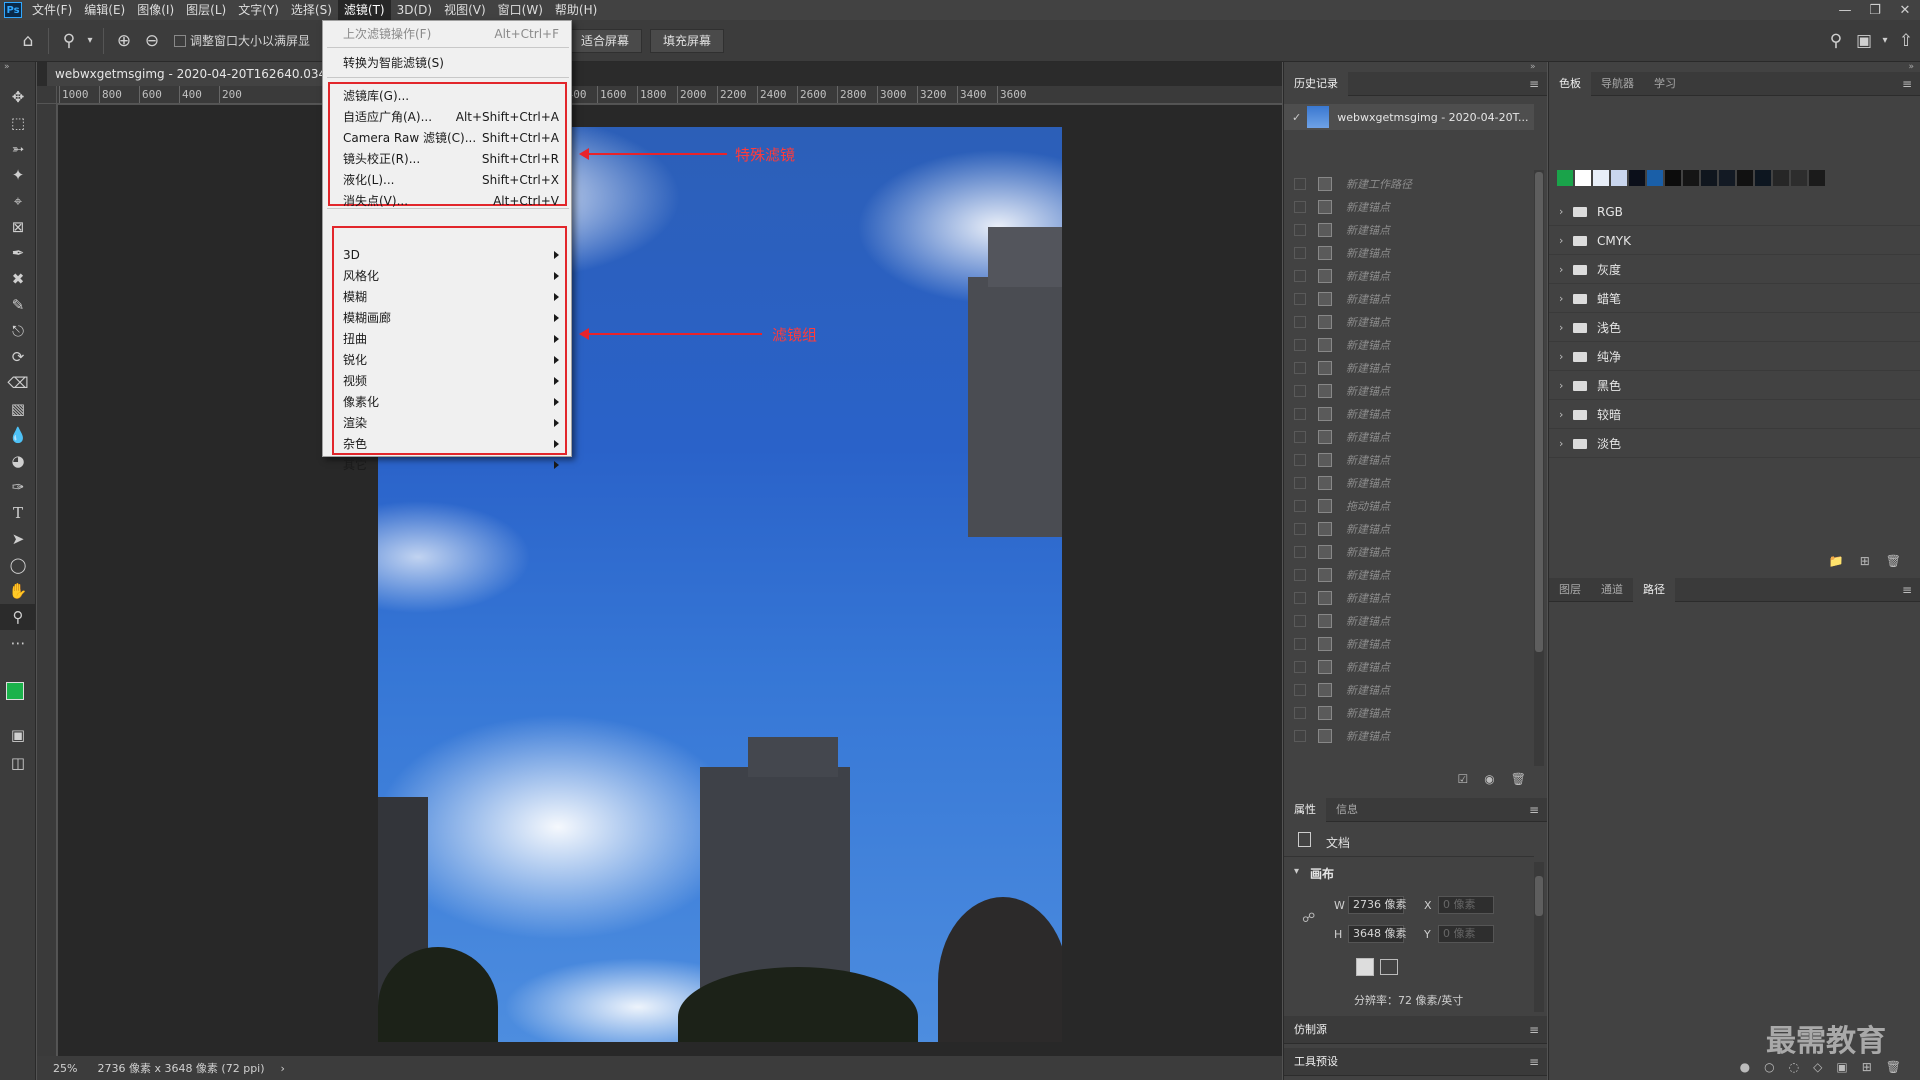 Image resolution: width=1920 pixels, height=1080 pixels. Describe the element at coordinates (18, 435) in the screenshot. I see `blur-tool-icon: 💧` at that location.